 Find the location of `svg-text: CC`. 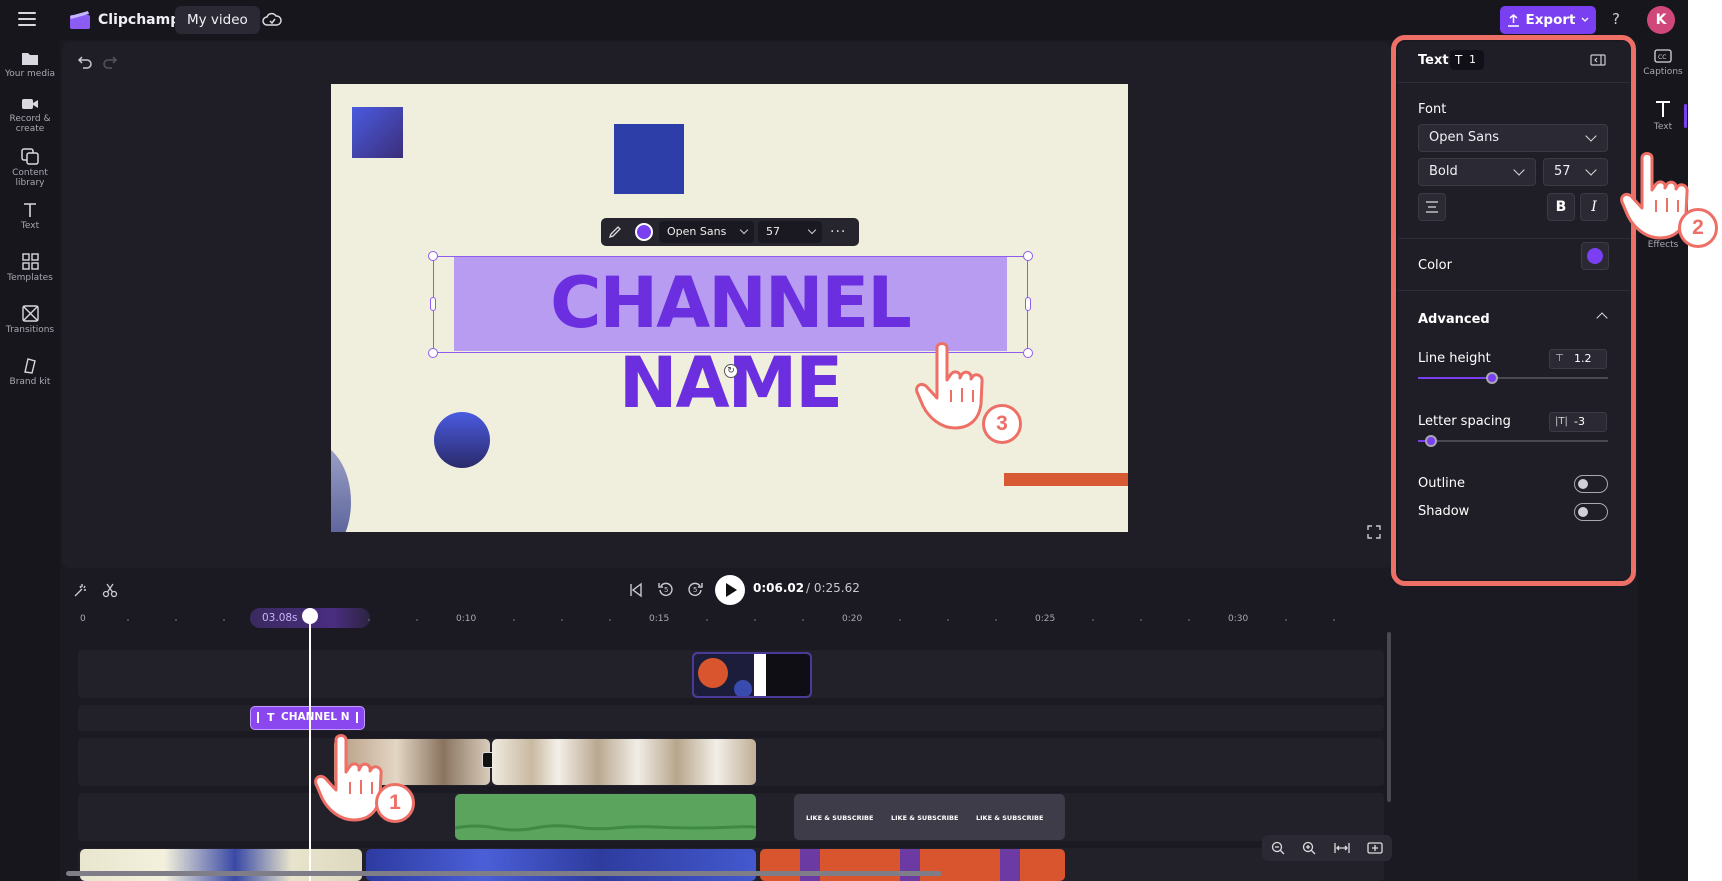

svg-text: CC is located at coordinates (1662, 57).